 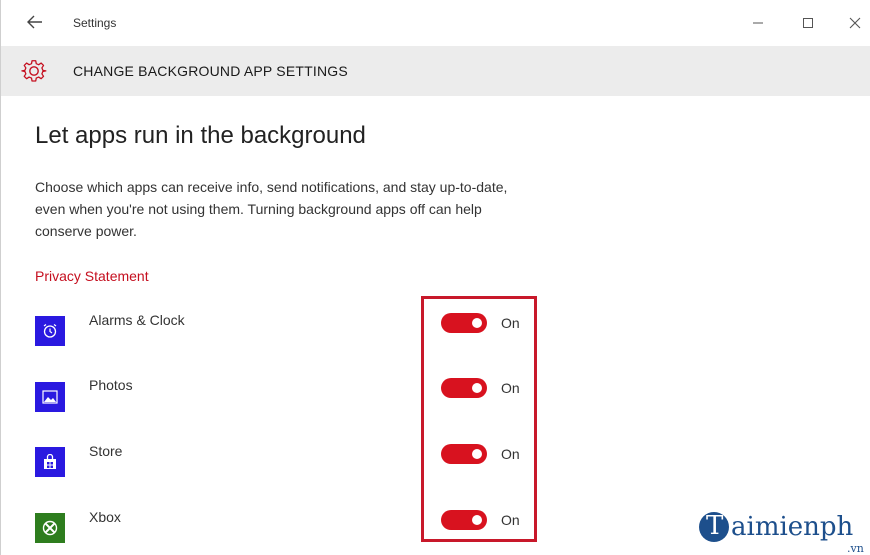 What do you see at coordinates (111, 385) in the screenshot?
I see `app-name: Photos` at bounding box center [111, 385].